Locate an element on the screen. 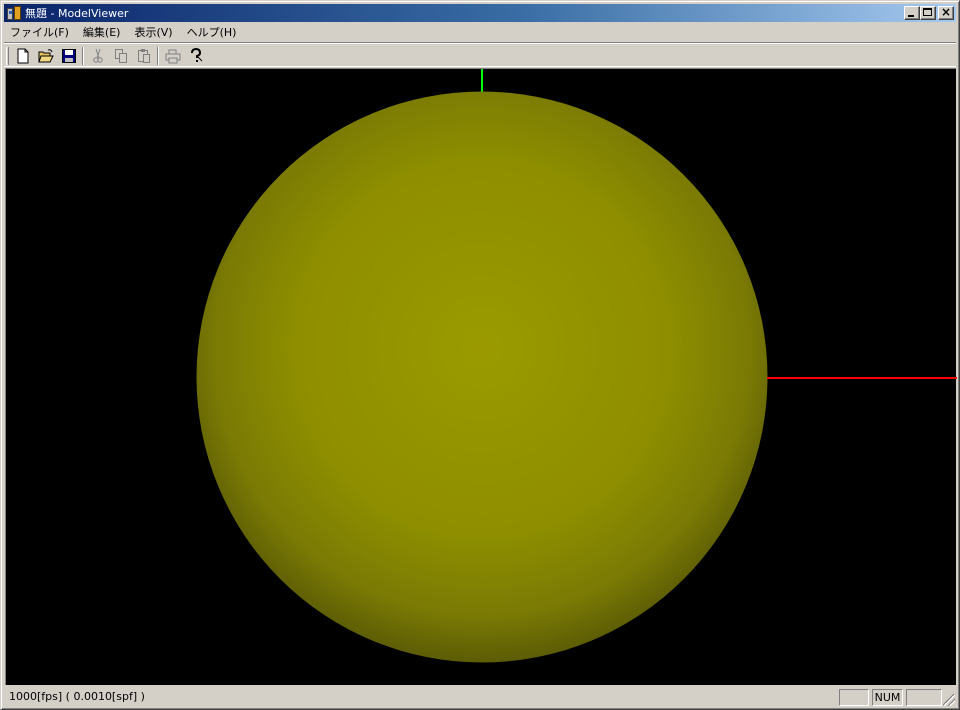 The height and width of the screenshot is (710, 960). cut-scissors-icon is located at coordinates (97, 55).